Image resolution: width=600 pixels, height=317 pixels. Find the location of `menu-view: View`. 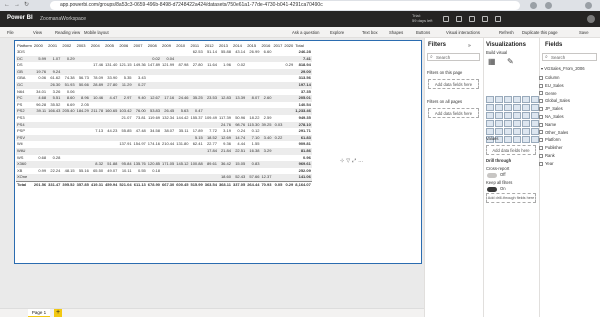

menu-view: View is located at coordinates (37, 32).